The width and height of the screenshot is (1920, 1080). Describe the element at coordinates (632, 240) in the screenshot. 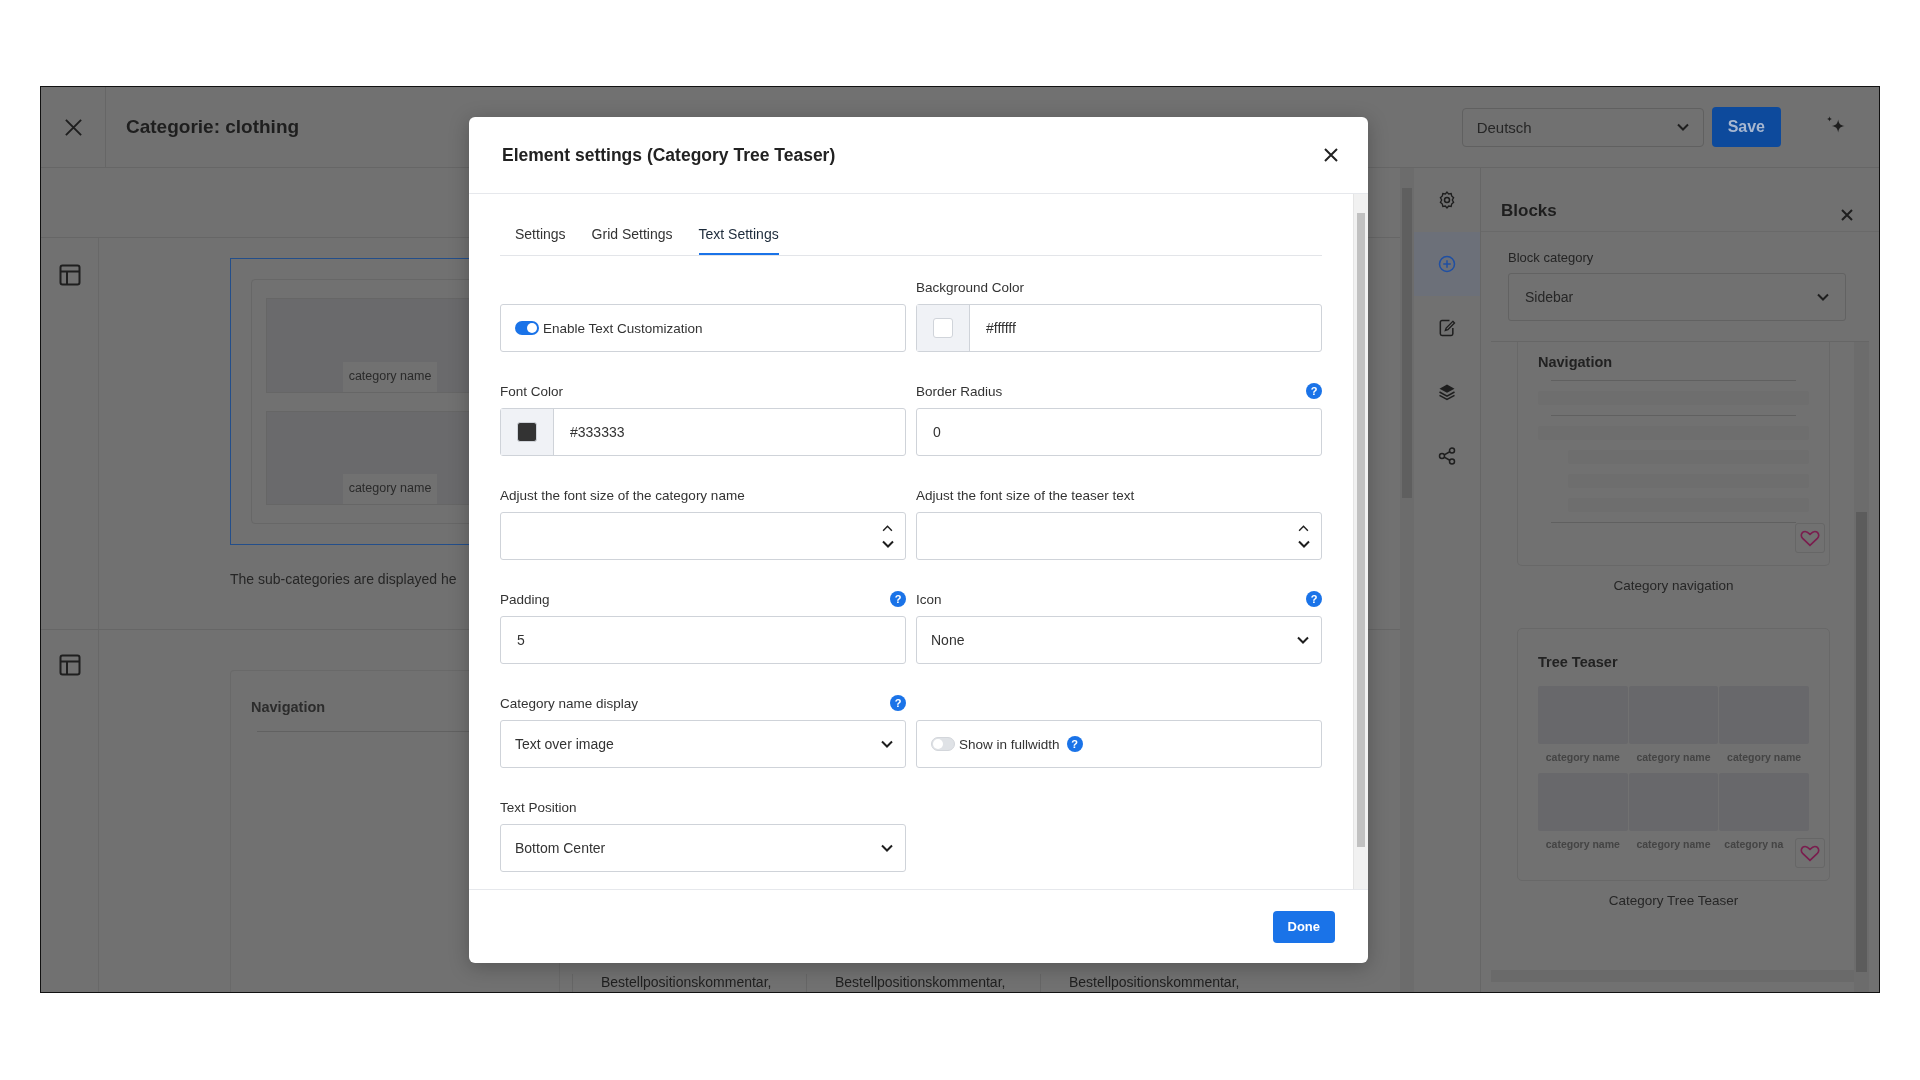

I see `tab: Grid Settings` at that location.